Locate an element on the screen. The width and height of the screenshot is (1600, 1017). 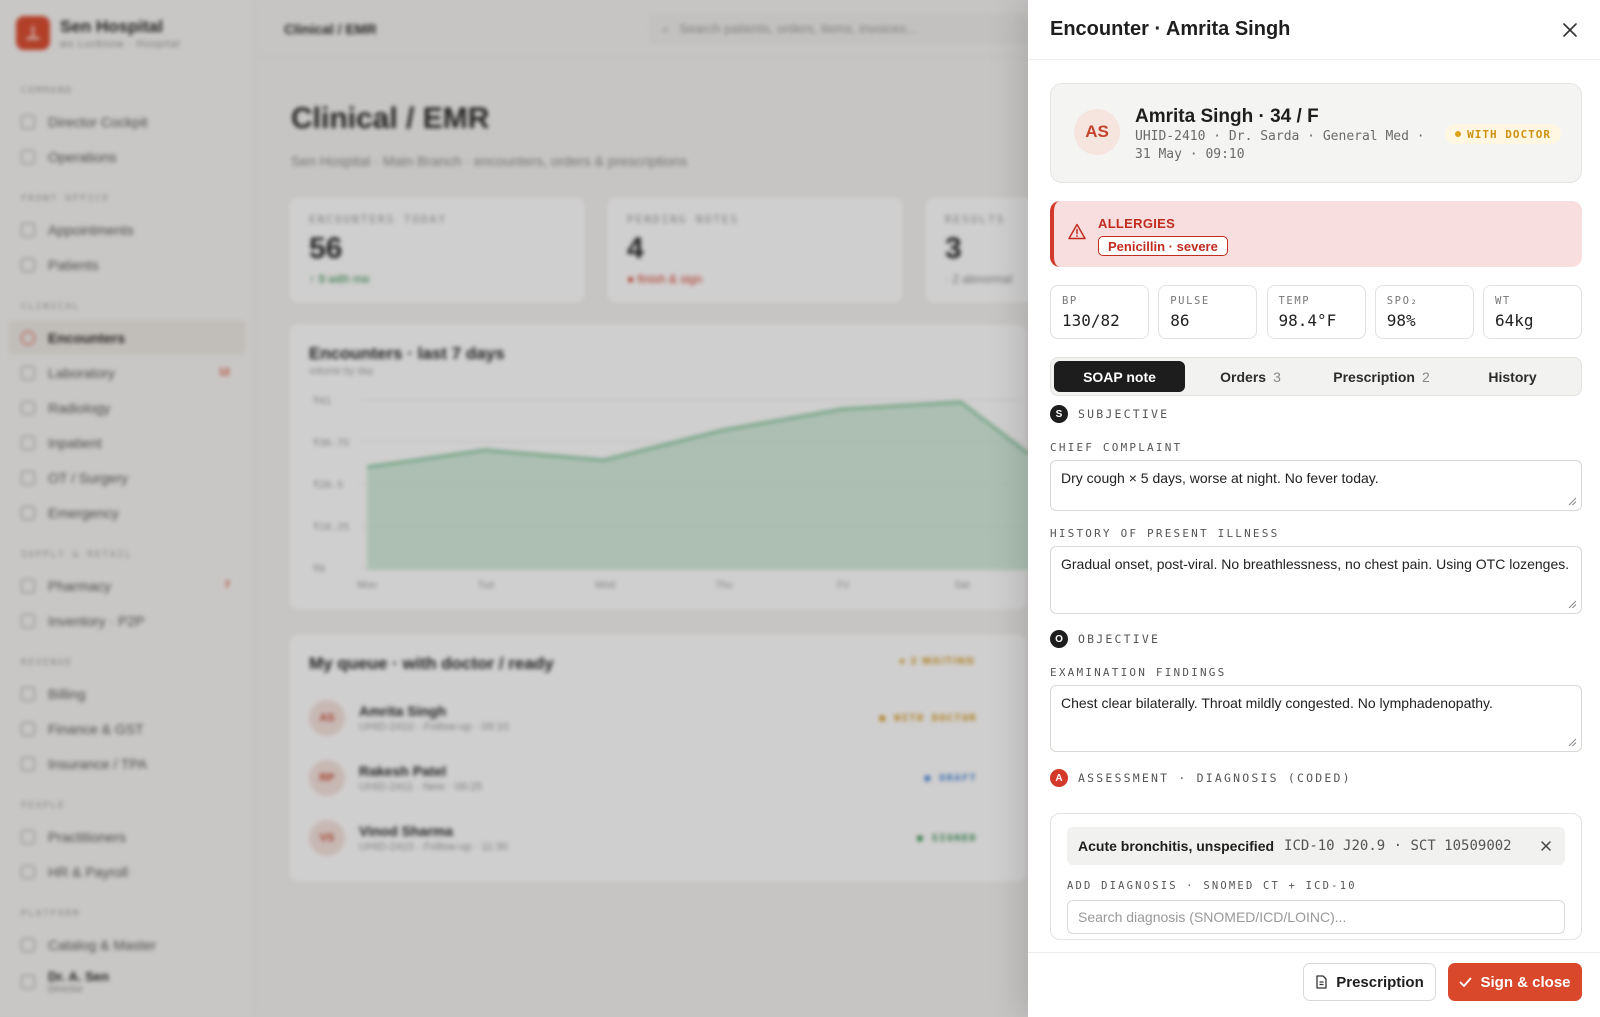
vitals-row: BP 130/82 PULSE 86 TEMP 98.4°F SPO₂ 98% WT 64kg is located at coordinates (1316, 312).